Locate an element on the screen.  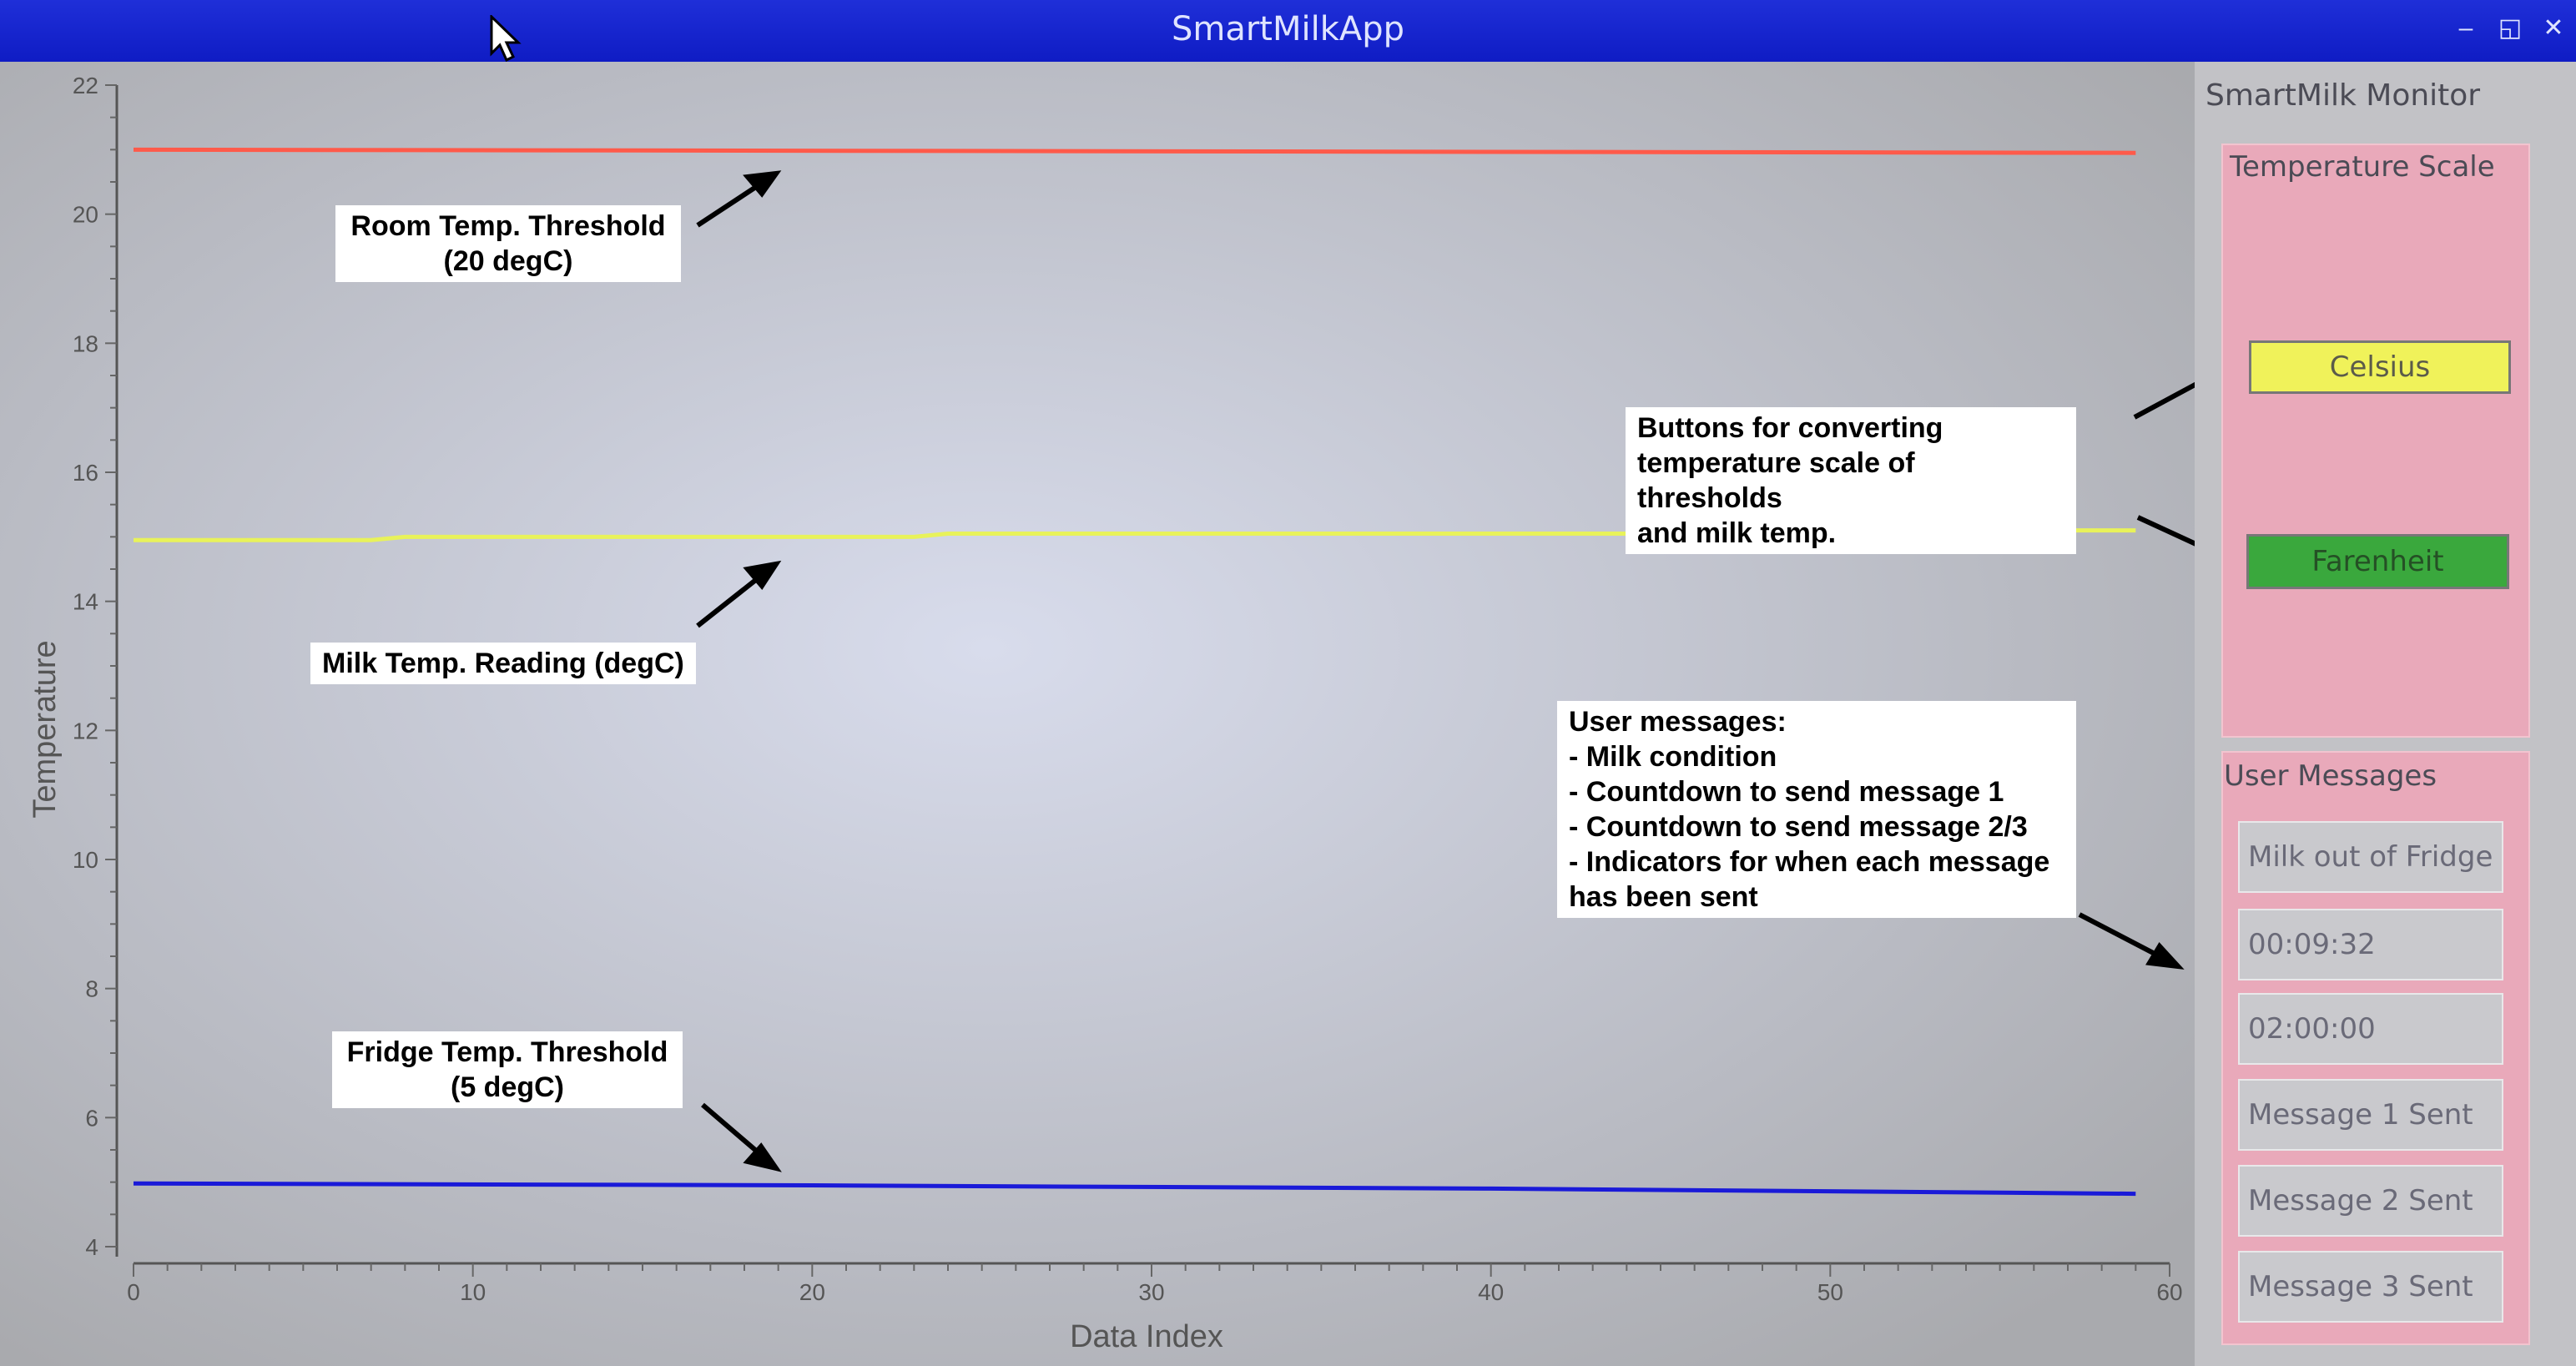
close-icon: ✕ is located at coordinates (2554, 28).